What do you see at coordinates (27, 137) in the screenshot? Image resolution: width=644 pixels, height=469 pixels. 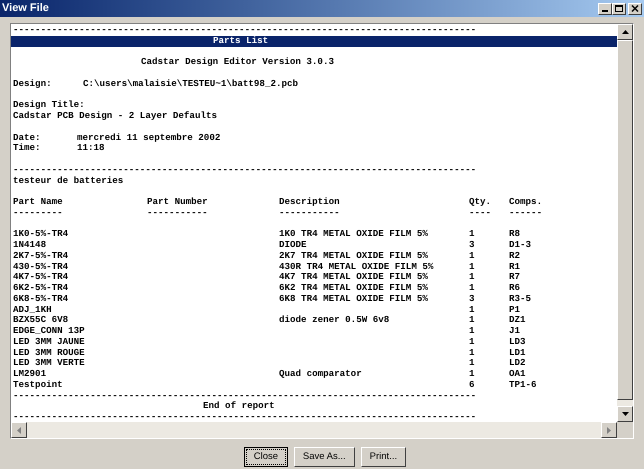 I see `field-label: Date:` at bounding box center [27, 137].